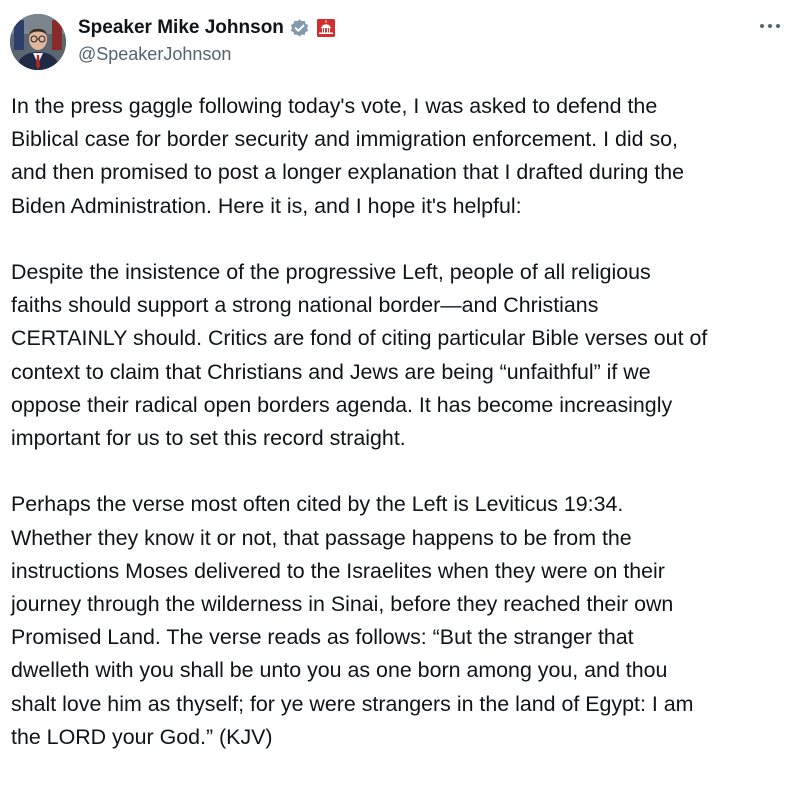  I want to click on avatar, so click(38, 42).